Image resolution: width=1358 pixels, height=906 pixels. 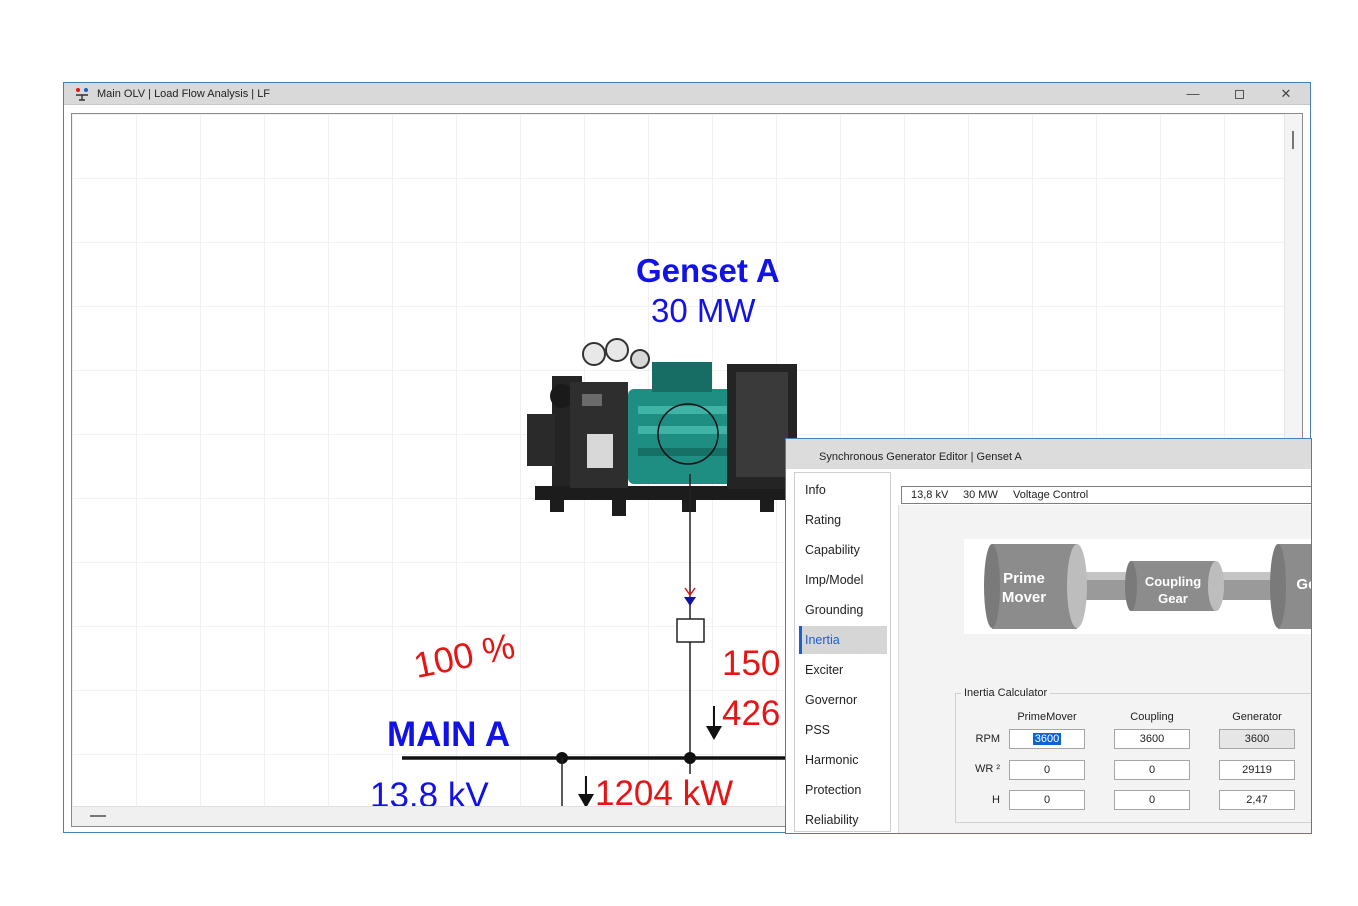 What do you see at coordinates (1051, 495) in the screenshot?
I see `info-control-mode: Voltage Control` at bounding box center [1051, 495].